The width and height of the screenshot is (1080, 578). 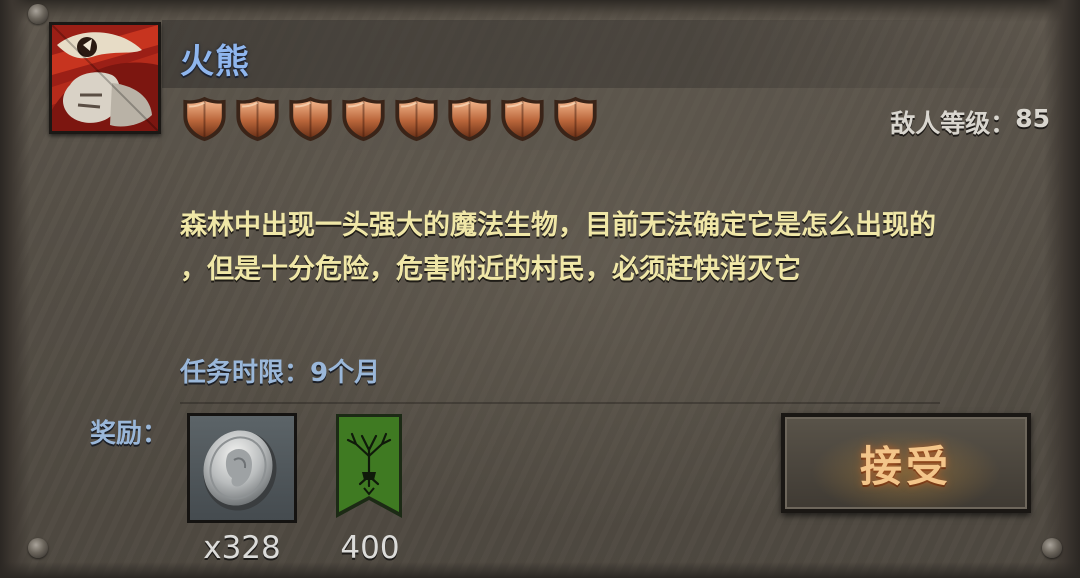 I want to click on reward-banner-count: 400, so click(x=370, y=548).